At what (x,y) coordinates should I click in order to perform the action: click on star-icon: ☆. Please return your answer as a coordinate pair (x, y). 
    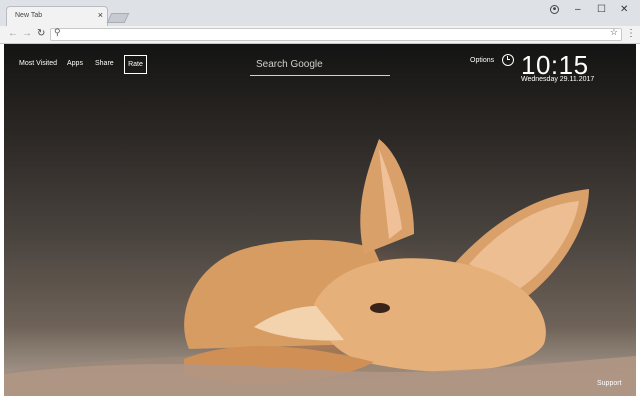
    Looking at the image, I should click on (614, 32).